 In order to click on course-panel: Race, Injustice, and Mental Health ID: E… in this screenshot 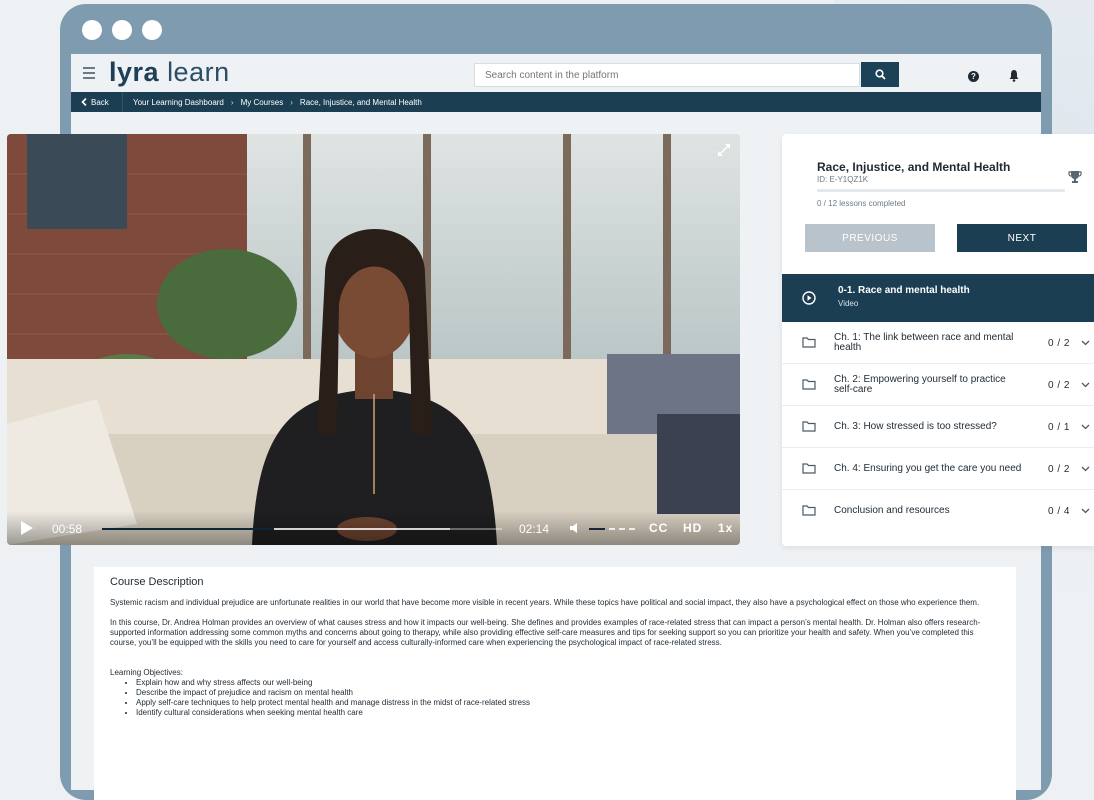, I will do `click(938, 340)`.